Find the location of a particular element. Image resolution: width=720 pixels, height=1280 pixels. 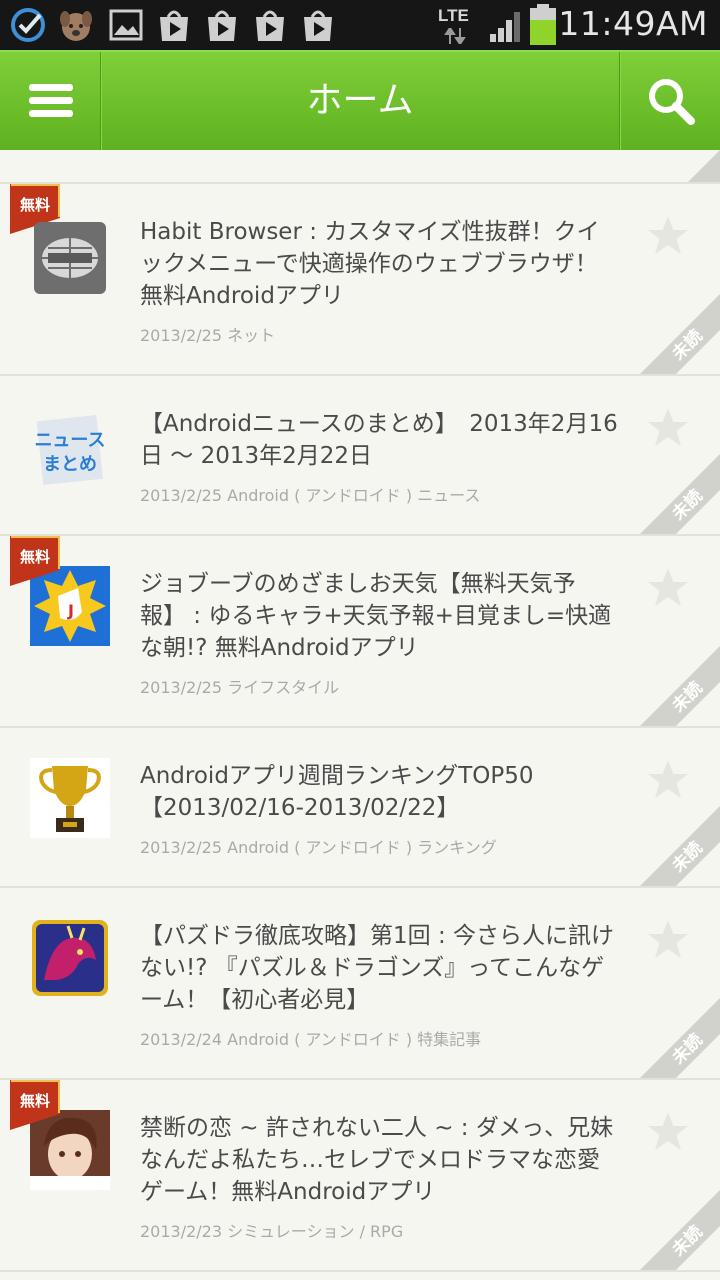

habit-browser-icon is located at coordinates (70, 258).